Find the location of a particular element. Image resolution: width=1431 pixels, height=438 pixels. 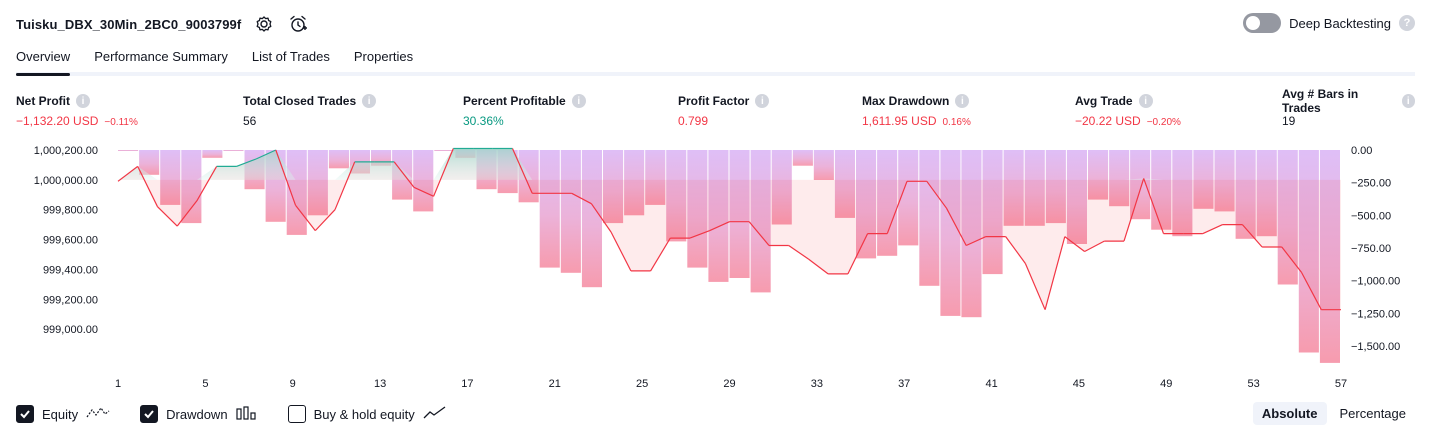

x-axis-tick-label: 5 is located at coordinates (205, 384).